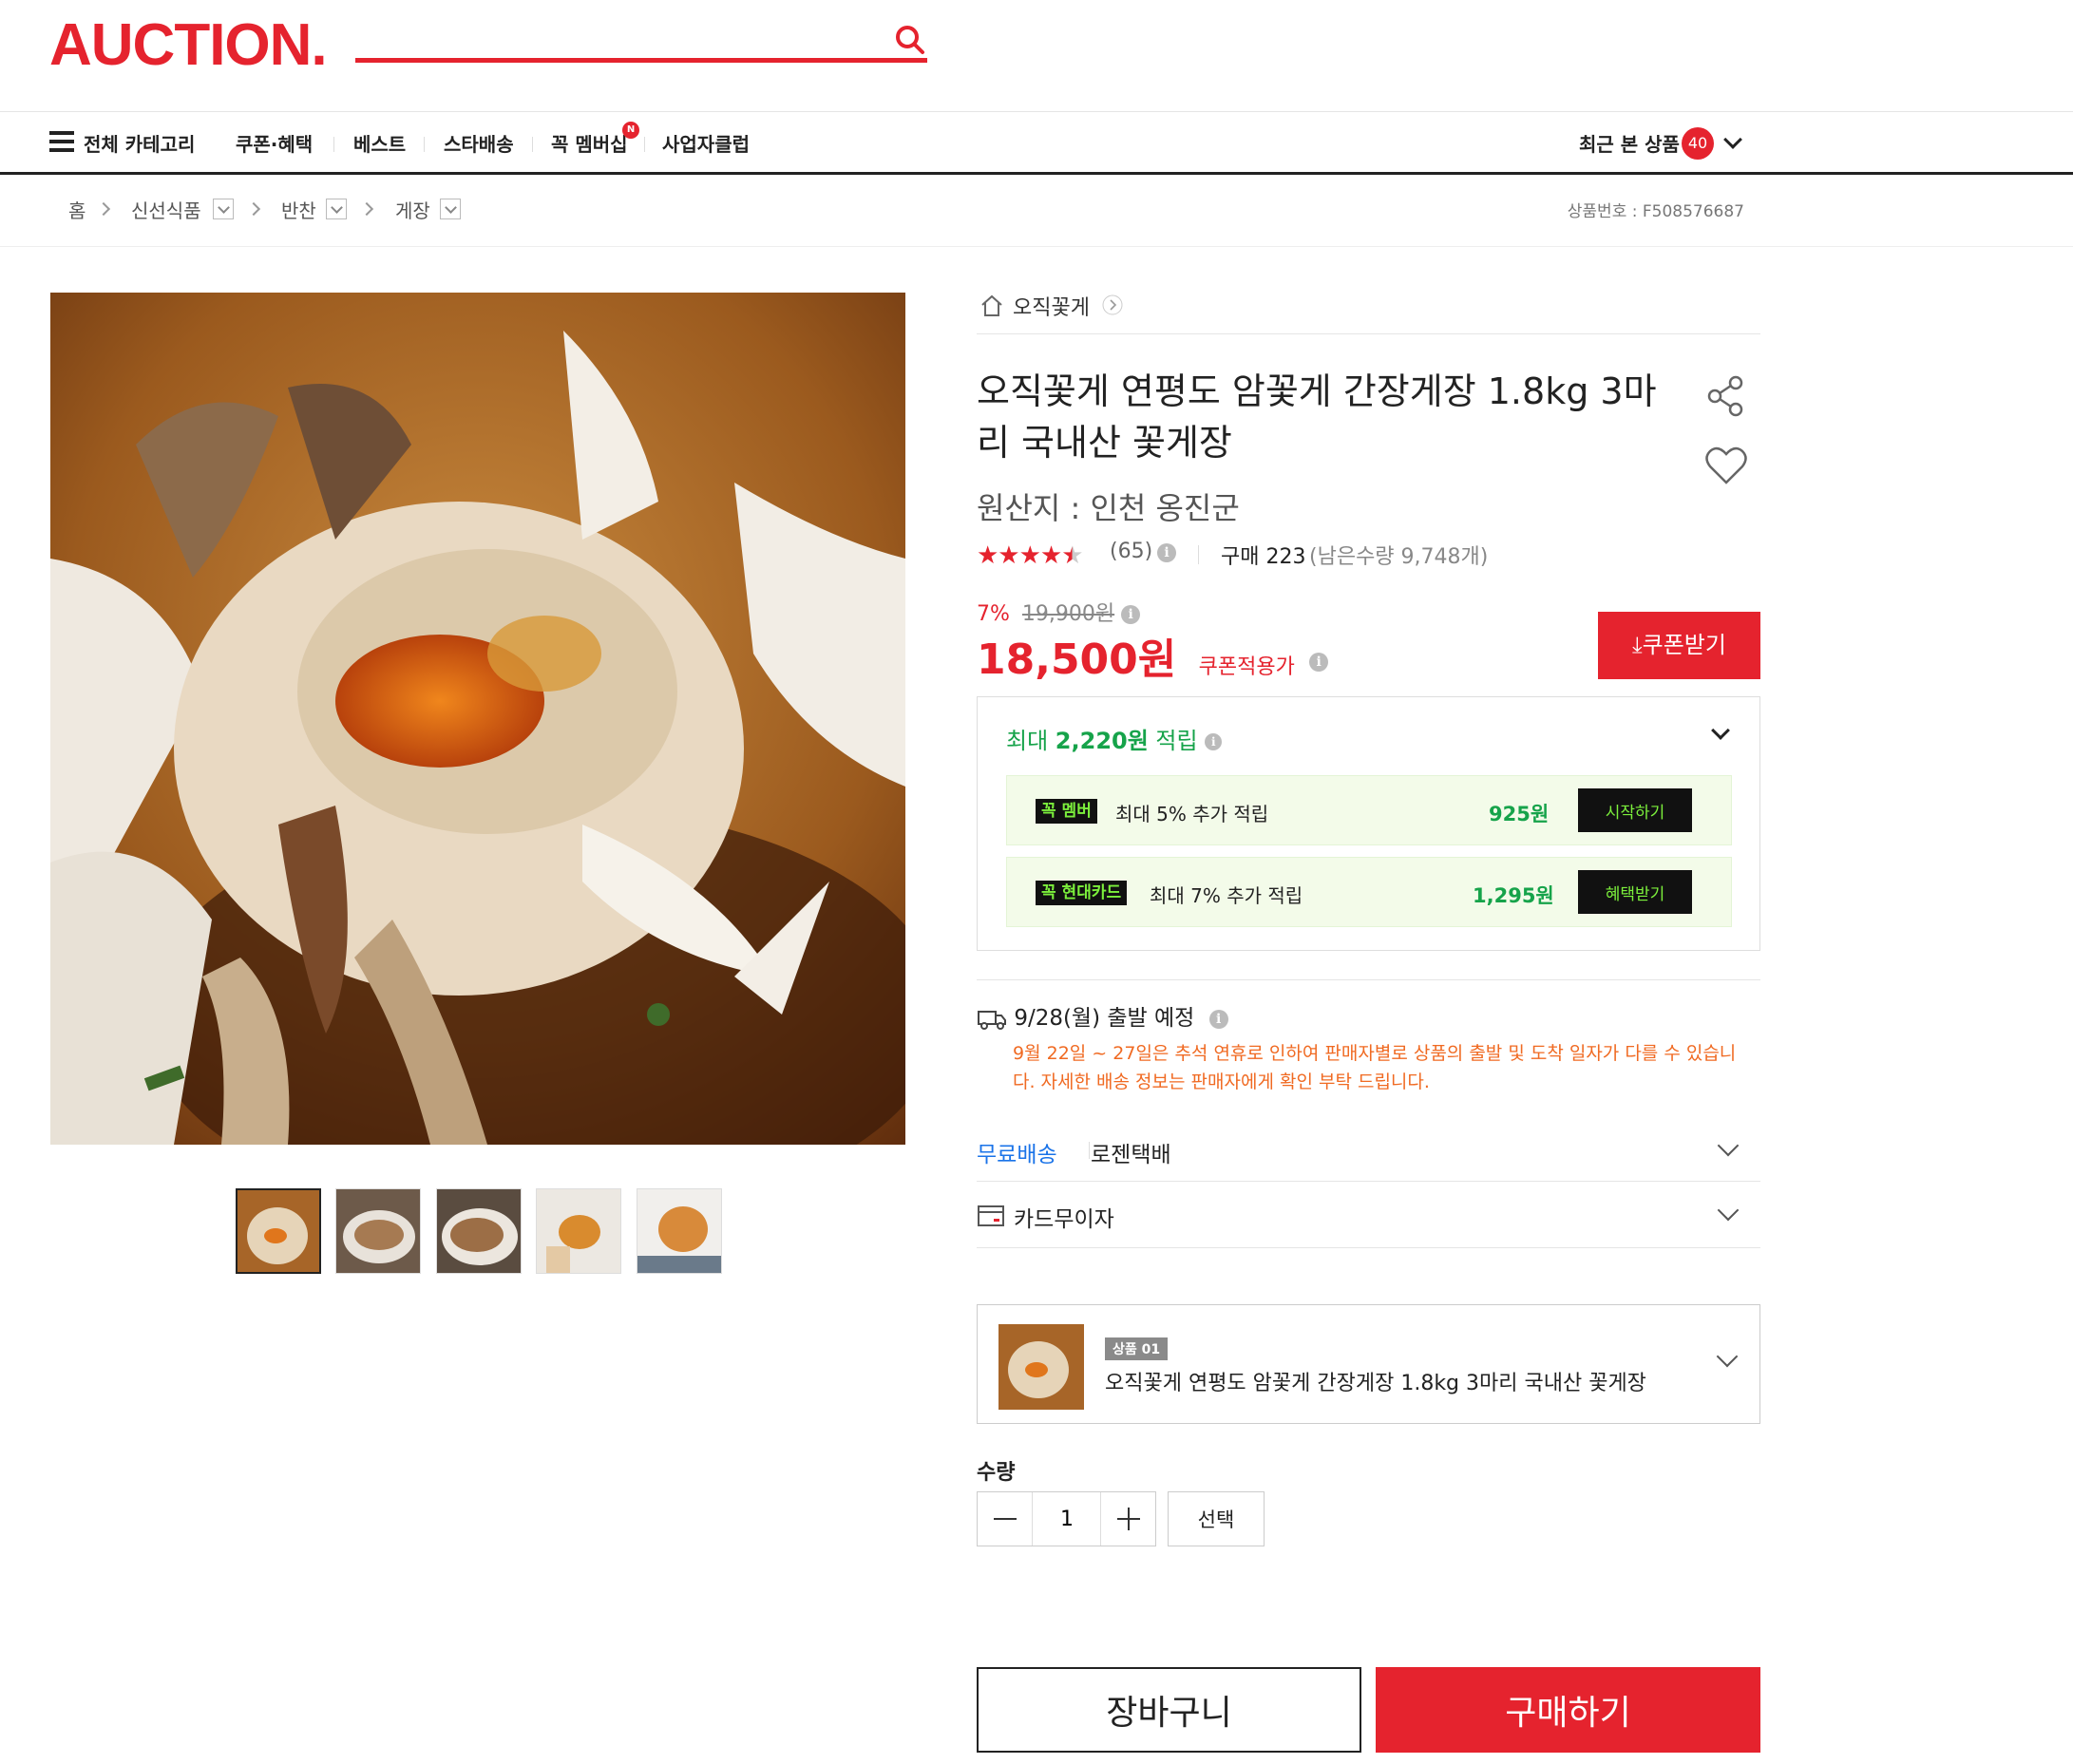  Describe the element at coordinates (1066, 811) in the screenshot. I see `membership-tag: 꼭 멤버` at that location.